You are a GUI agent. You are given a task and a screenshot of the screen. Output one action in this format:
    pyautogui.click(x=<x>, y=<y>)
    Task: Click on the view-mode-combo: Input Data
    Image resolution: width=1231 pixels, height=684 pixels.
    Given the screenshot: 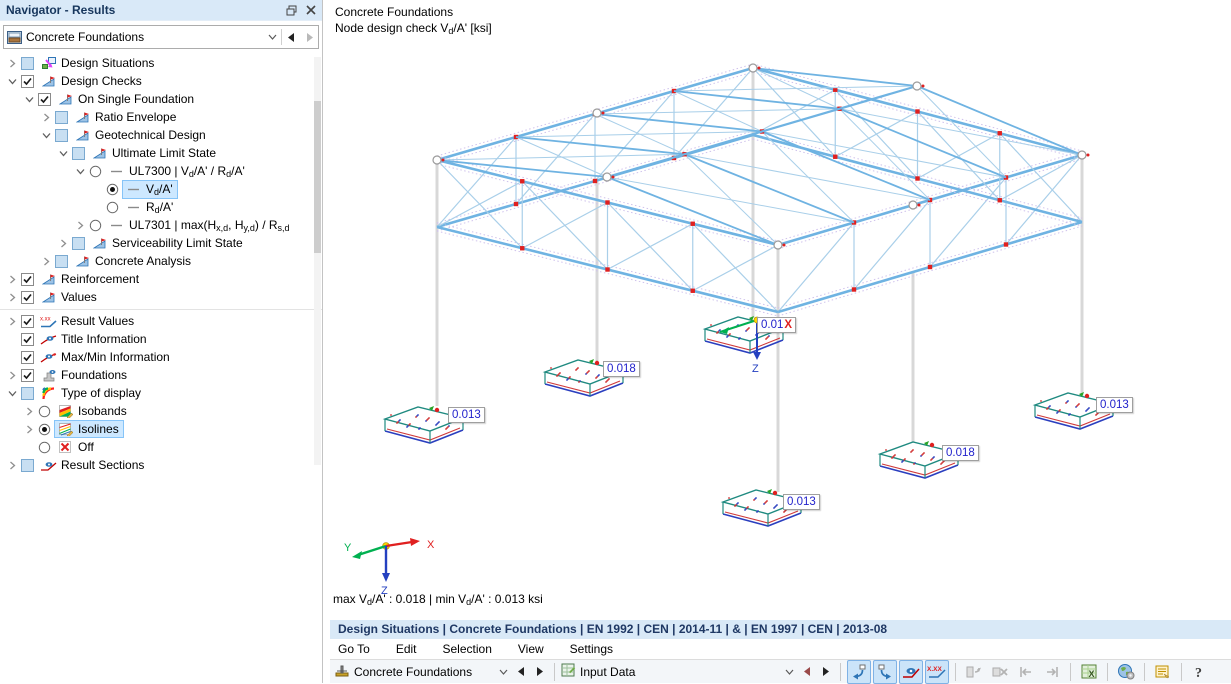 What is the action you would take?
    pyautogui.click(x=697, y=672)
    